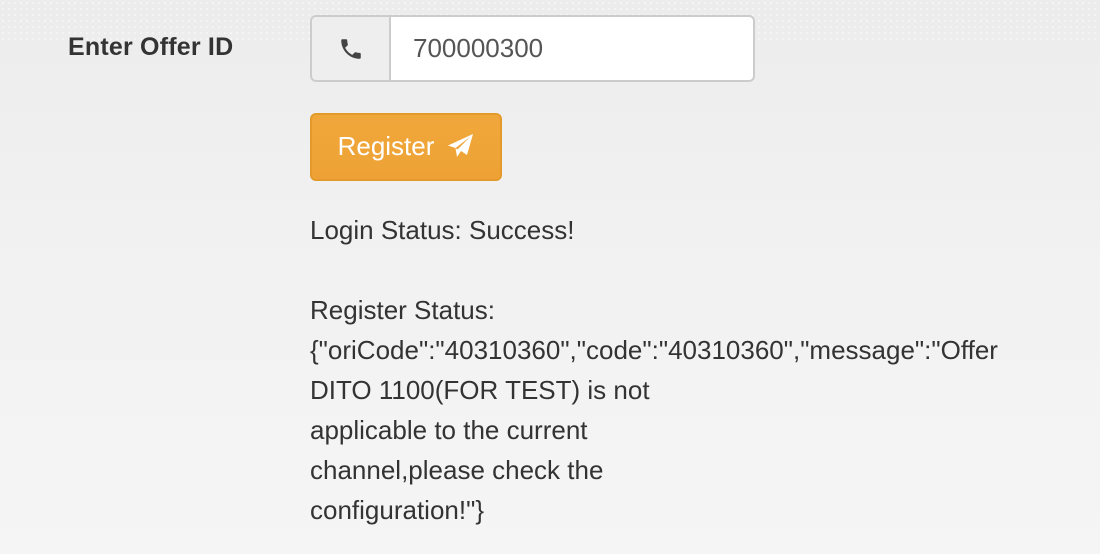  I want to click on register-button: Register, so click(406, 147).